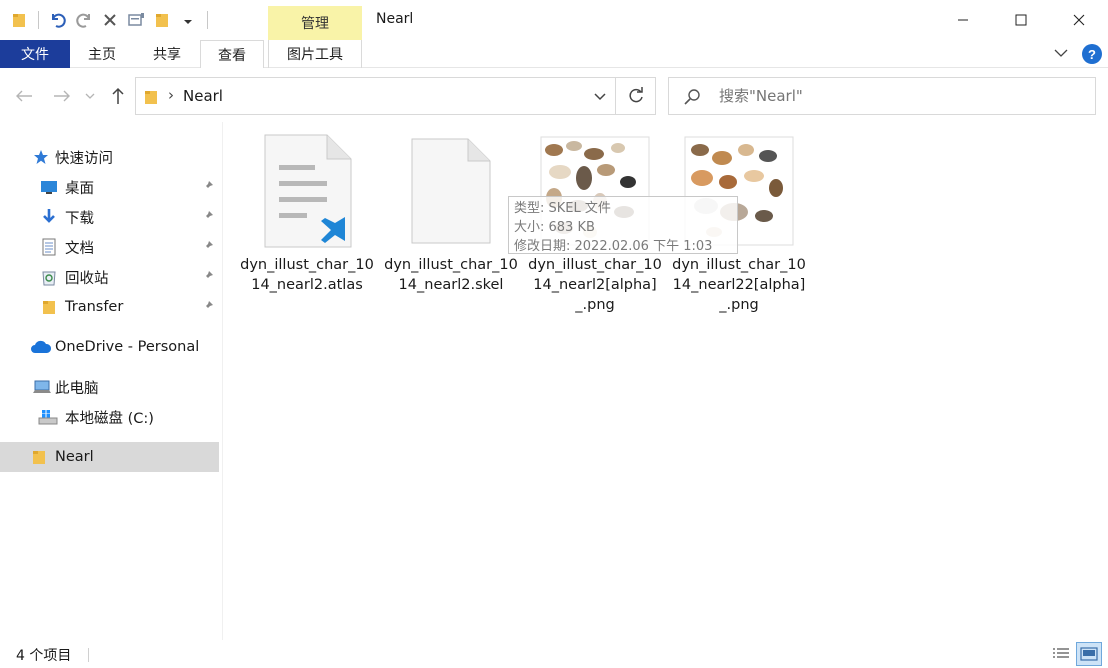 This screenshot has width=1108, height=668. What do you see at coordinates (315, 54) in the screenshot?
I see `tab-picture-tools: 图片工具` at bounding box center [315, 54].